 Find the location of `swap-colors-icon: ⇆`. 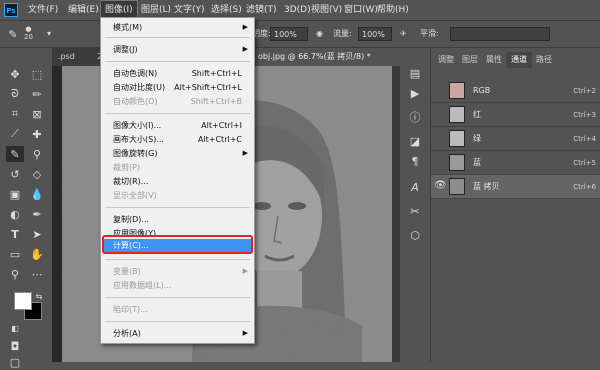

swap-colors-icon: ⇆ is located at coordinates (39, 296).